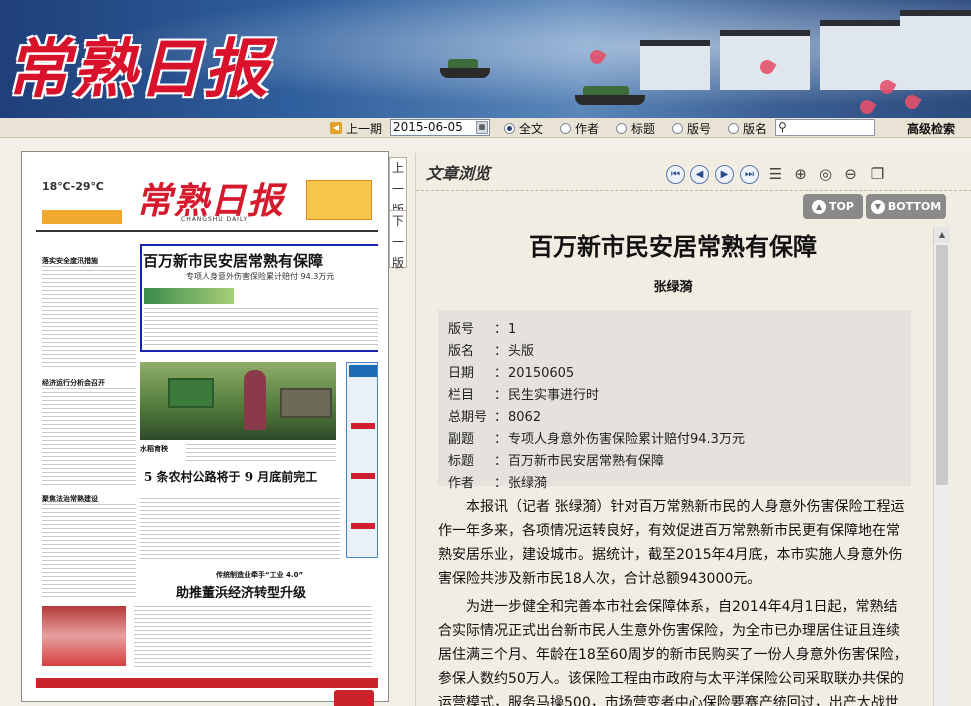 The width and height of the screenshot is (971, 706). I want to click on scope-radio-page-name: 版名, so click(747, 128).